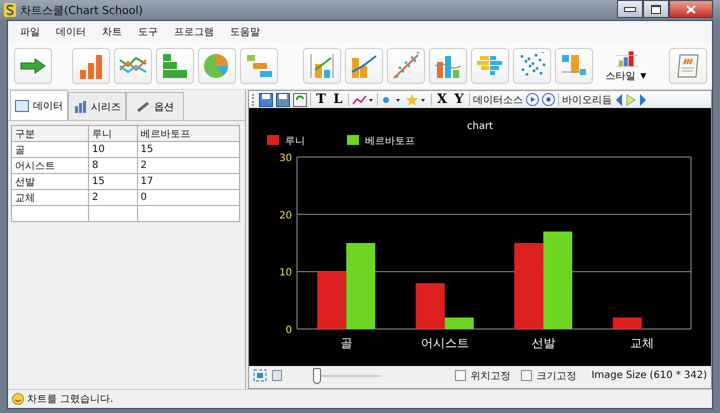 The height and width of the screenshot is (413, 720). I want to click on pie-chart-icon, so click(217, 66).